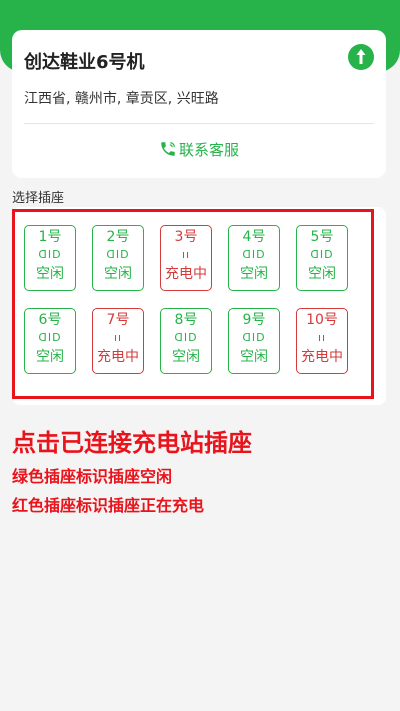  What do you see at coordinates (322, 320) in the screenshot?
I see `socket-number: 10号` at bounding box center [322, 320].